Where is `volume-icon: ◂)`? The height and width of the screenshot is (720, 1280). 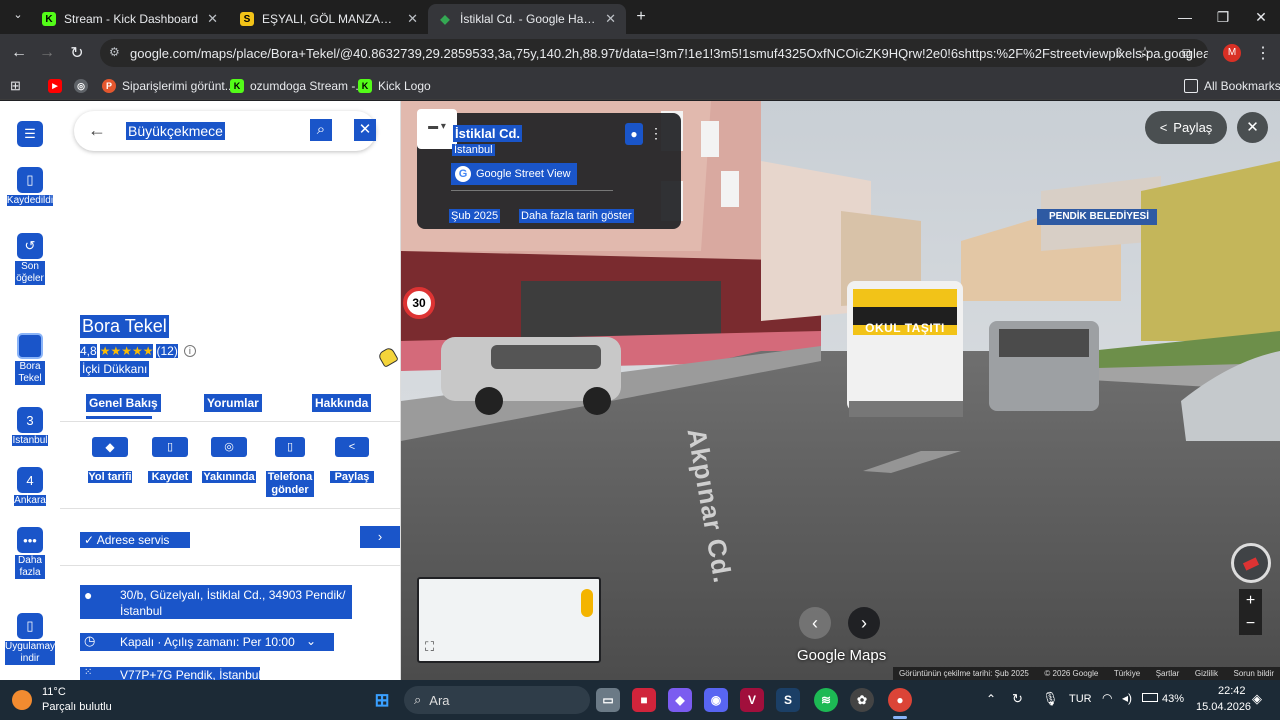 volume-icon: ◂) is located at coordinates (1127, 698).